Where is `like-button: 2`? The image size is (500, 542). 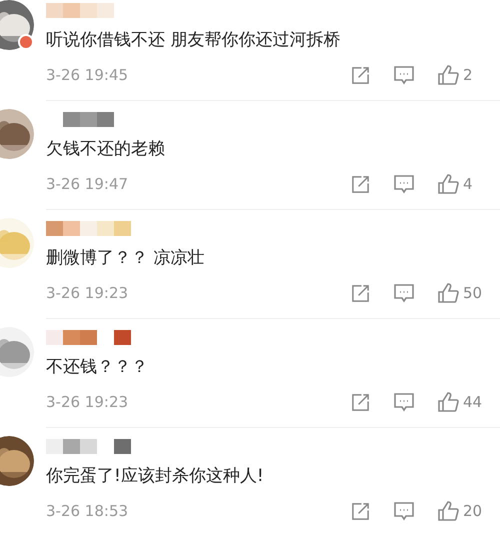 like-button: 2 is located at coordinates (461, 75).